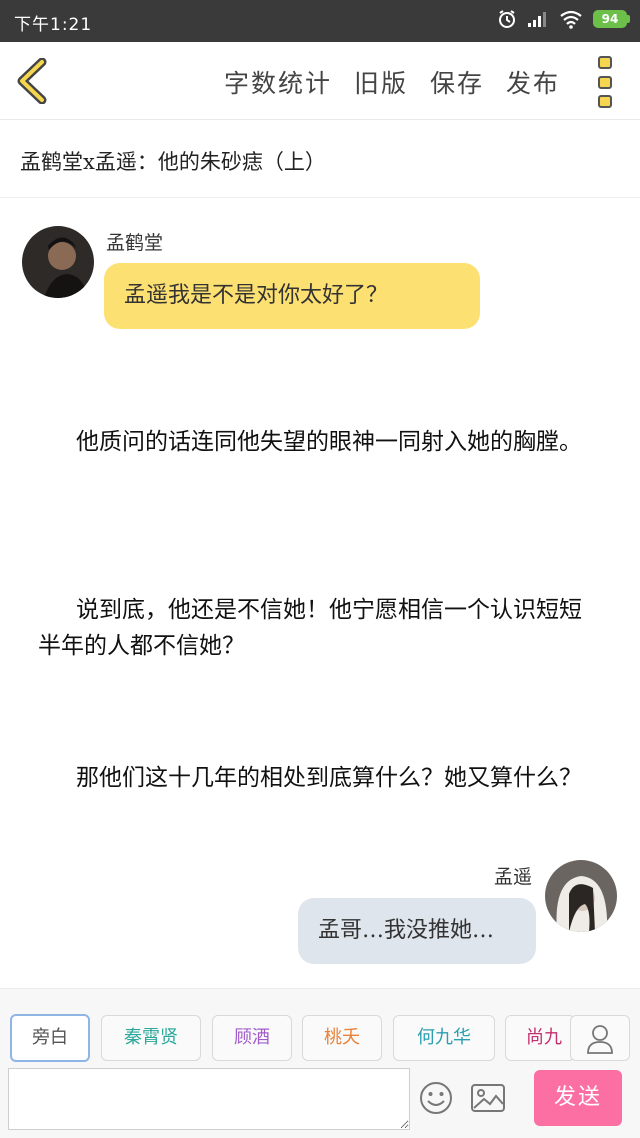 The image size is (640, 1138). I want to click on sender-name-right: 孟遥, so click(513, 877).